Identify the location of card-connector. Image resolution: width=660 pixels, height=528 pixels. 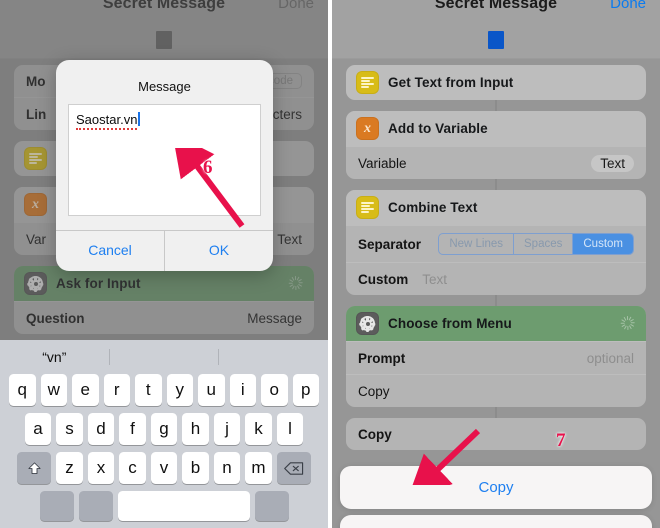
(496, 300).